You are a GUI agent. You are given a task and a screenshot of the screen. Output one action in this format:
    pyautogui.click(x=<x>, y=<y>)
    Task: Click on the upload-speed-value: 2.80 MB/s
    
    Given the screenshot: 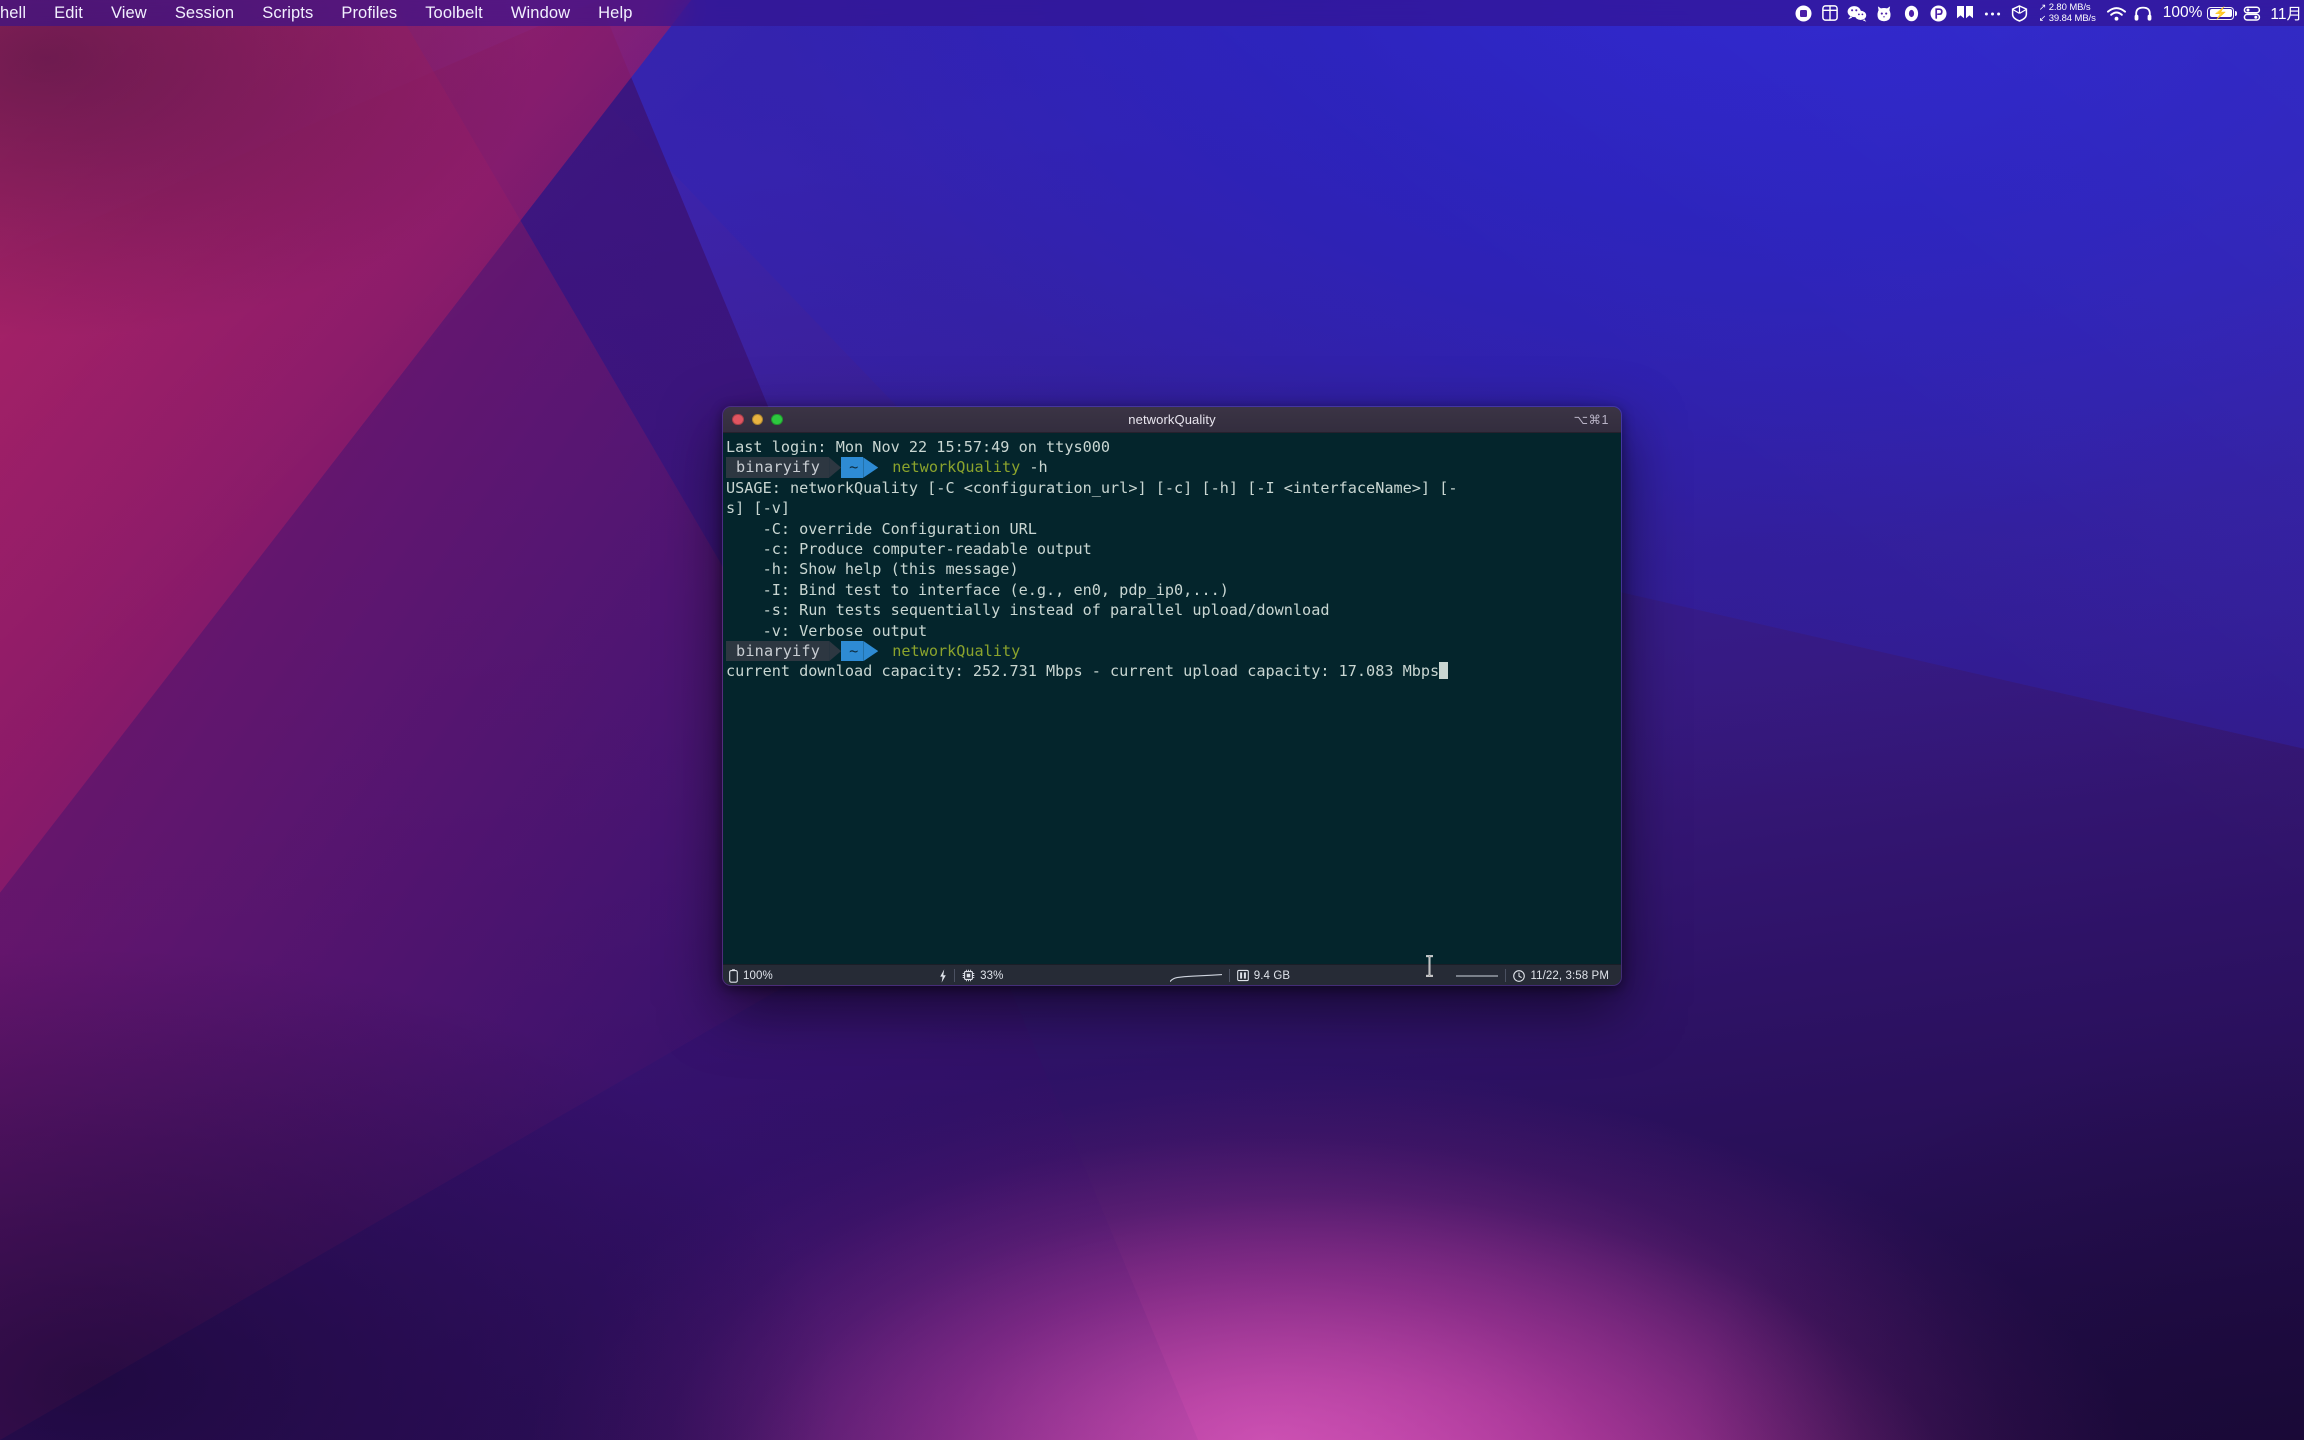 What is the action you would take?
    pyautogui.click(x=2069, y=7)
    